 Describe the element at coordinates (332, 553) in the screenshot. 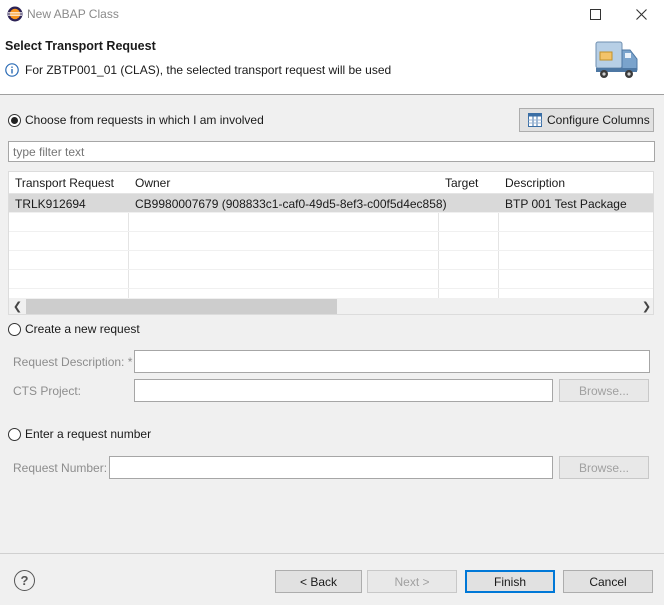

I see `footer-separator` at that location.